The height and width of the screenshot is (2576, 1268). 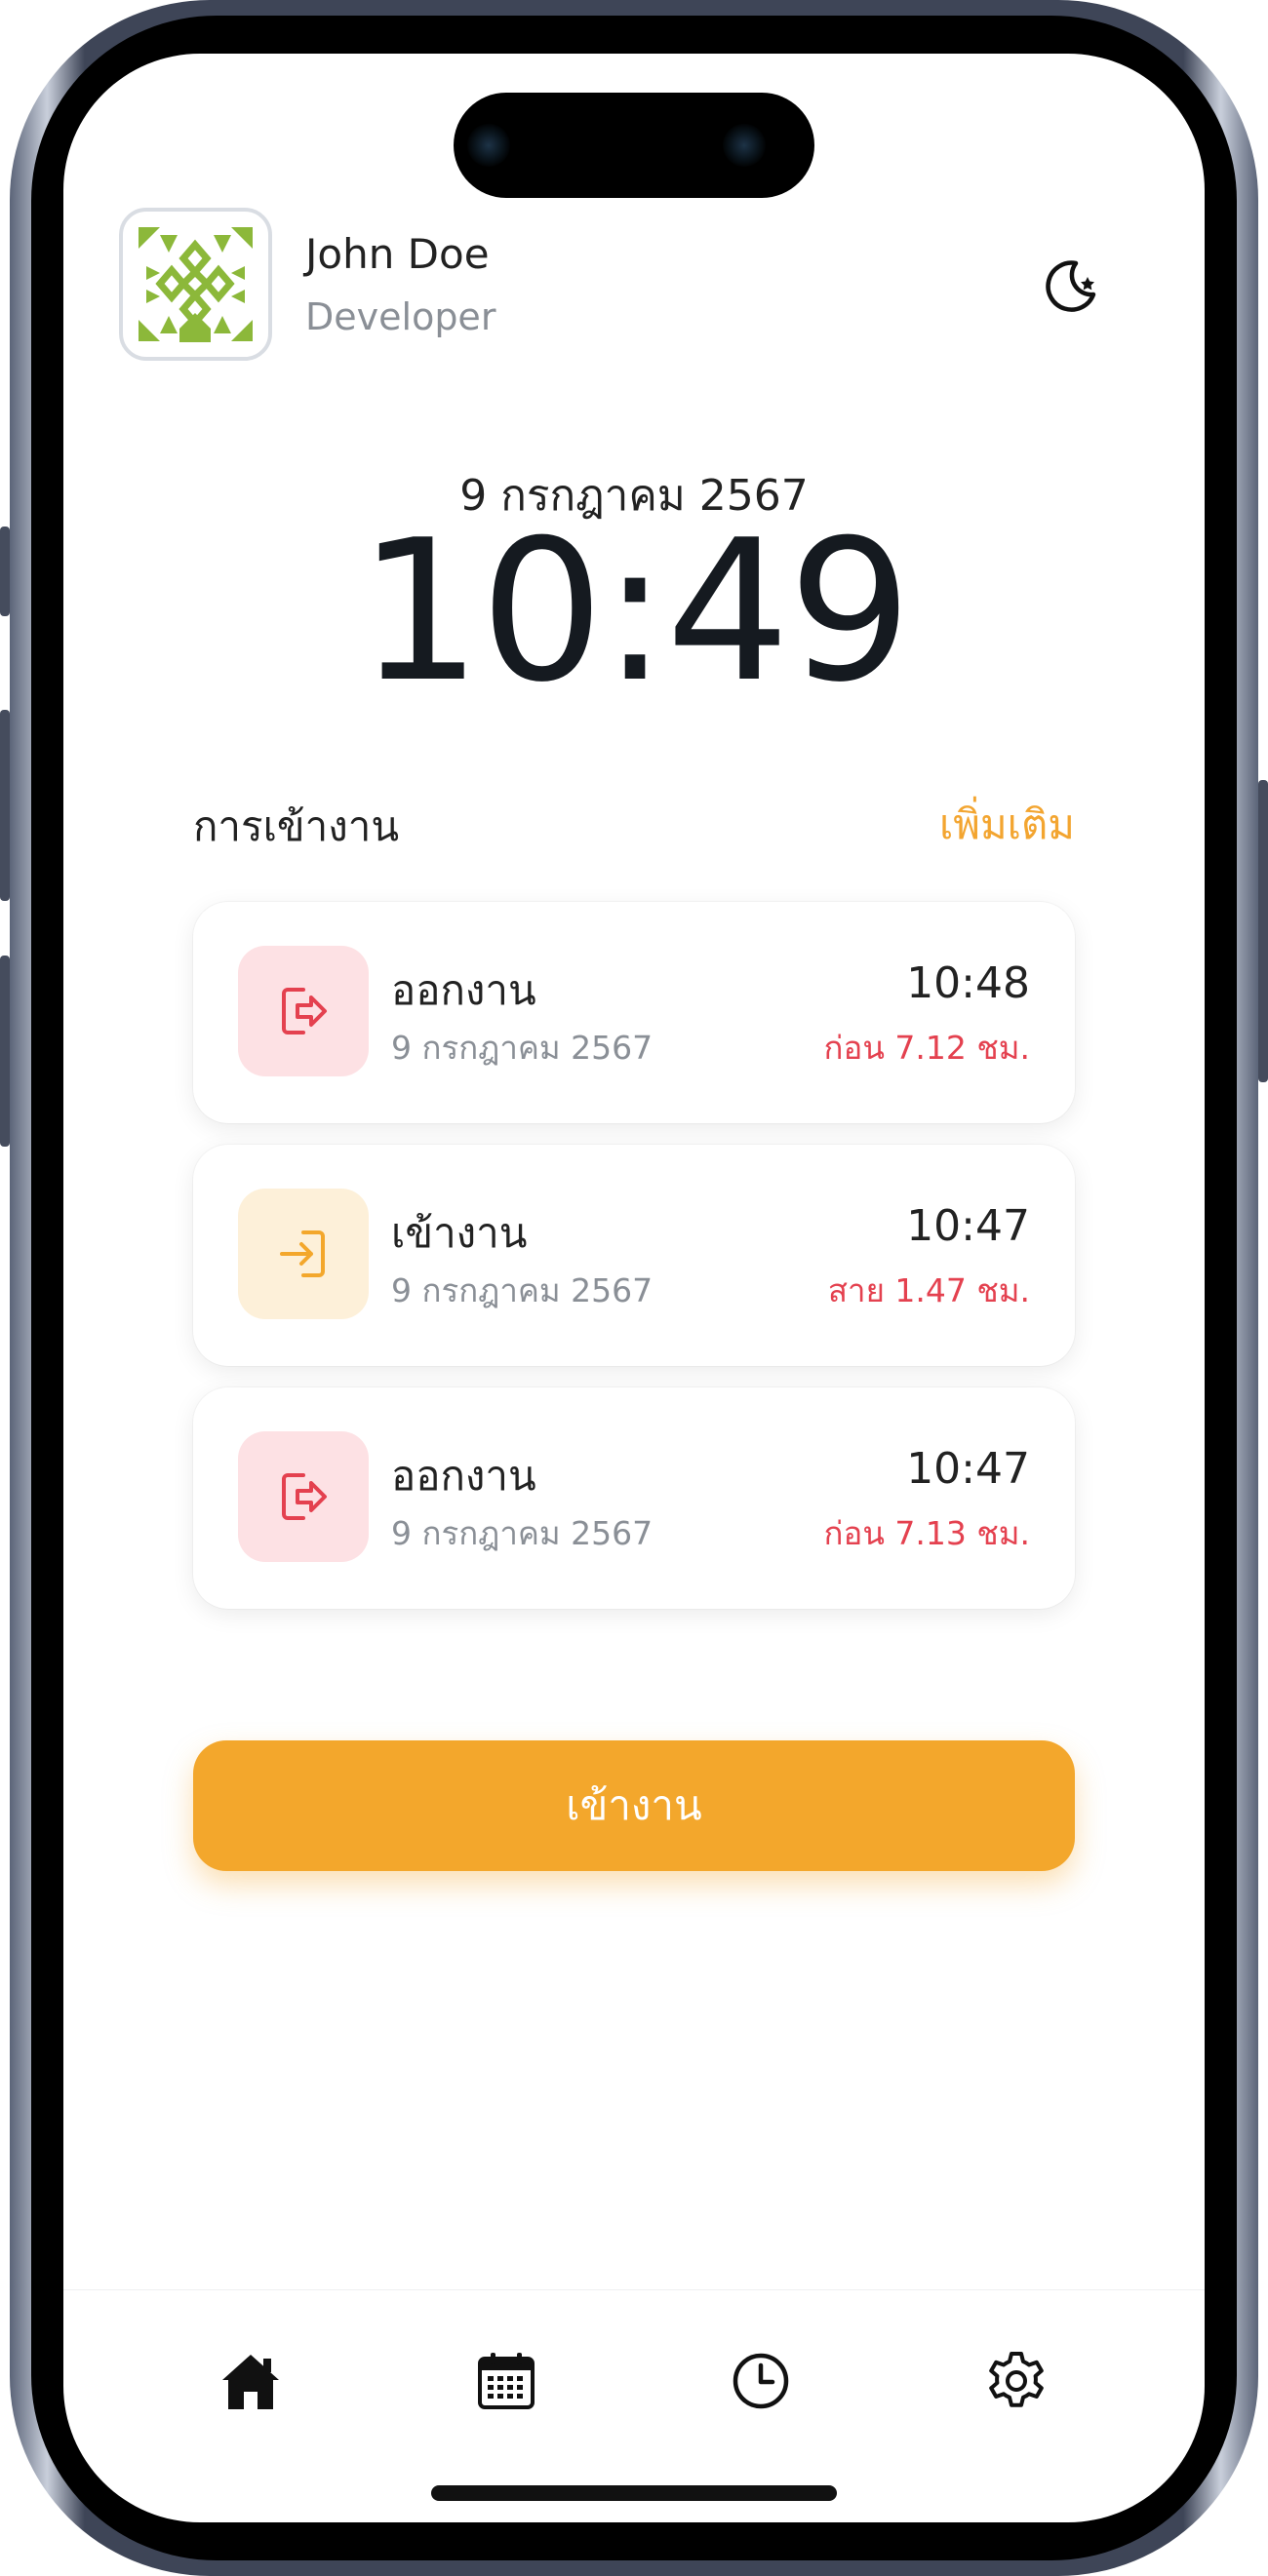 I want to click on dark-mode-toggle, so click(x=1069, y=285).